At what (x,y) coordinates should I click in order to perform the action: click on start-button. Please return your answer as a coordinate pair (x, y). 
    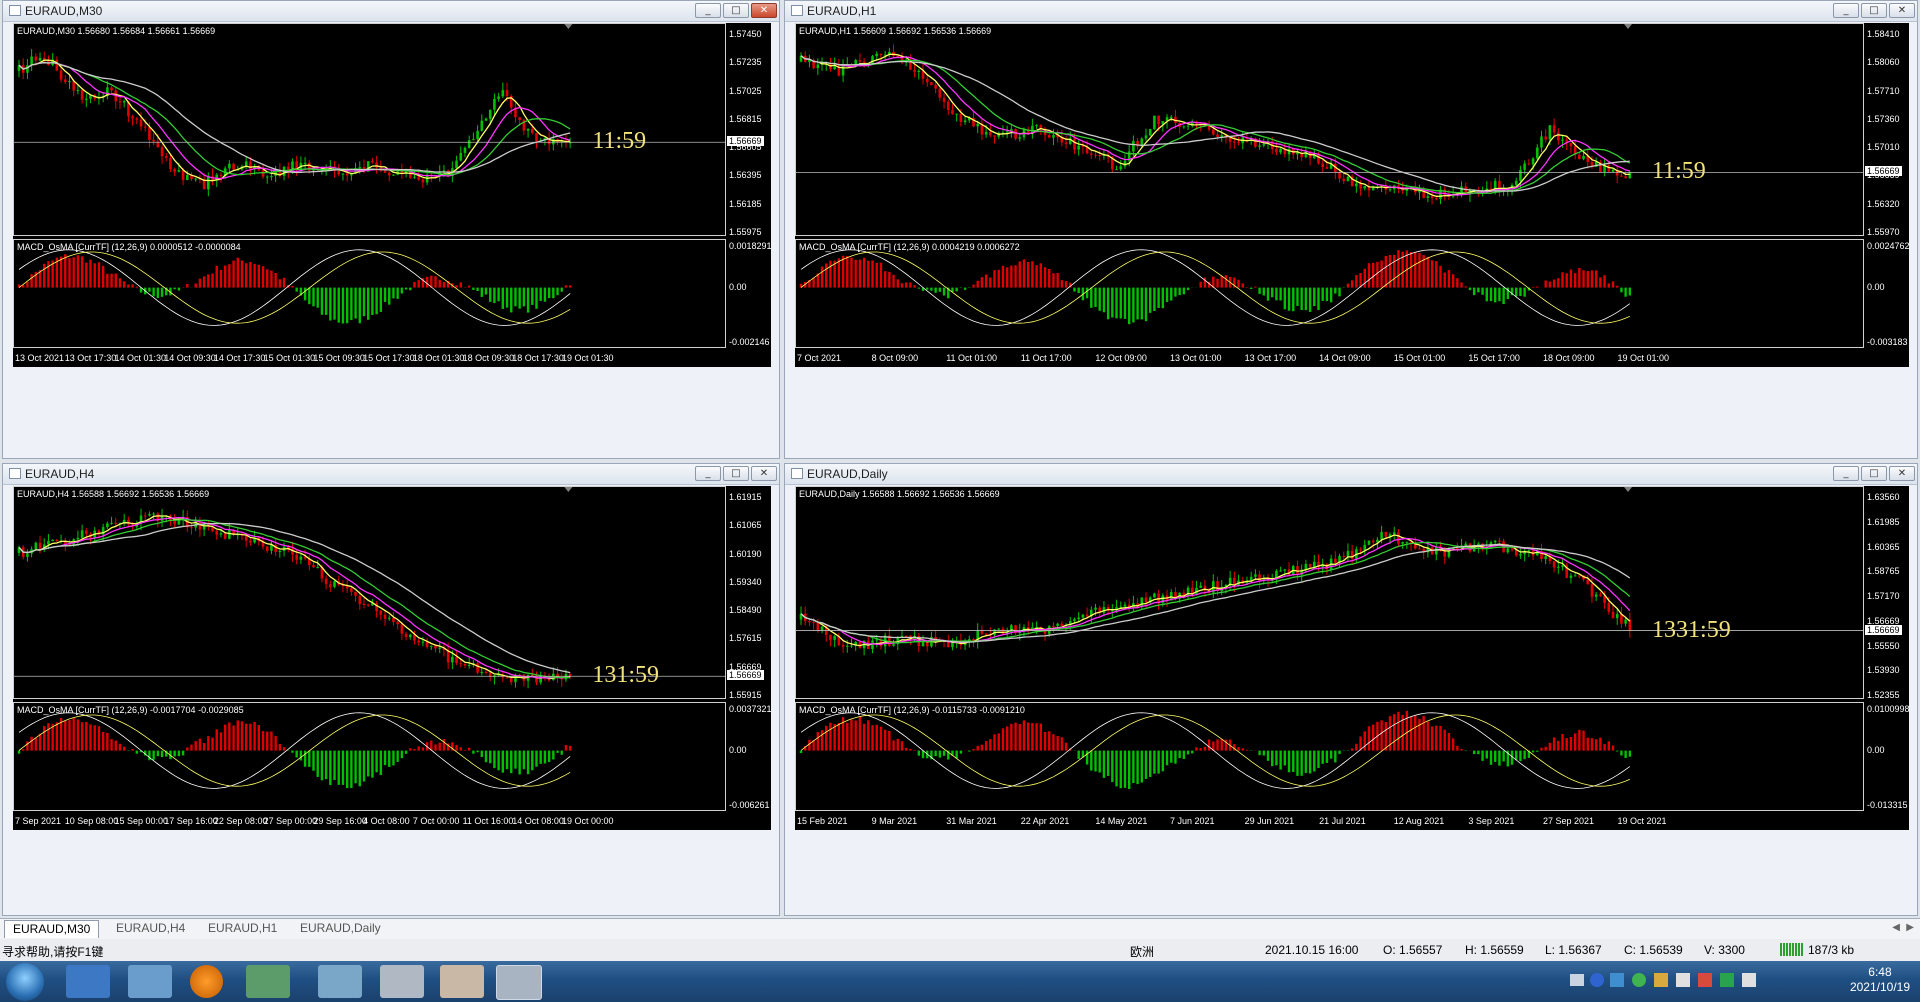
    Looking at the image, I should click on (25, 982).